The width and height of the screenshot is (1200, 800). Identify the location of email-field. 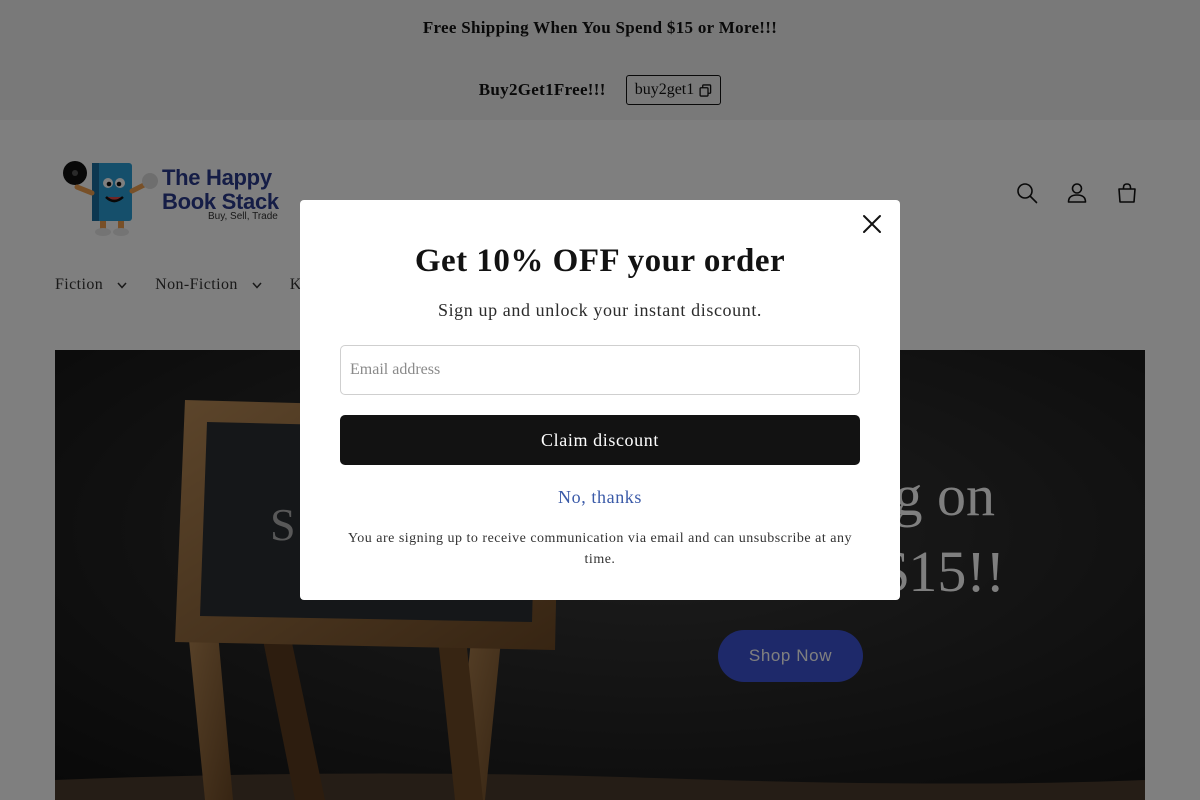
(600, 370).